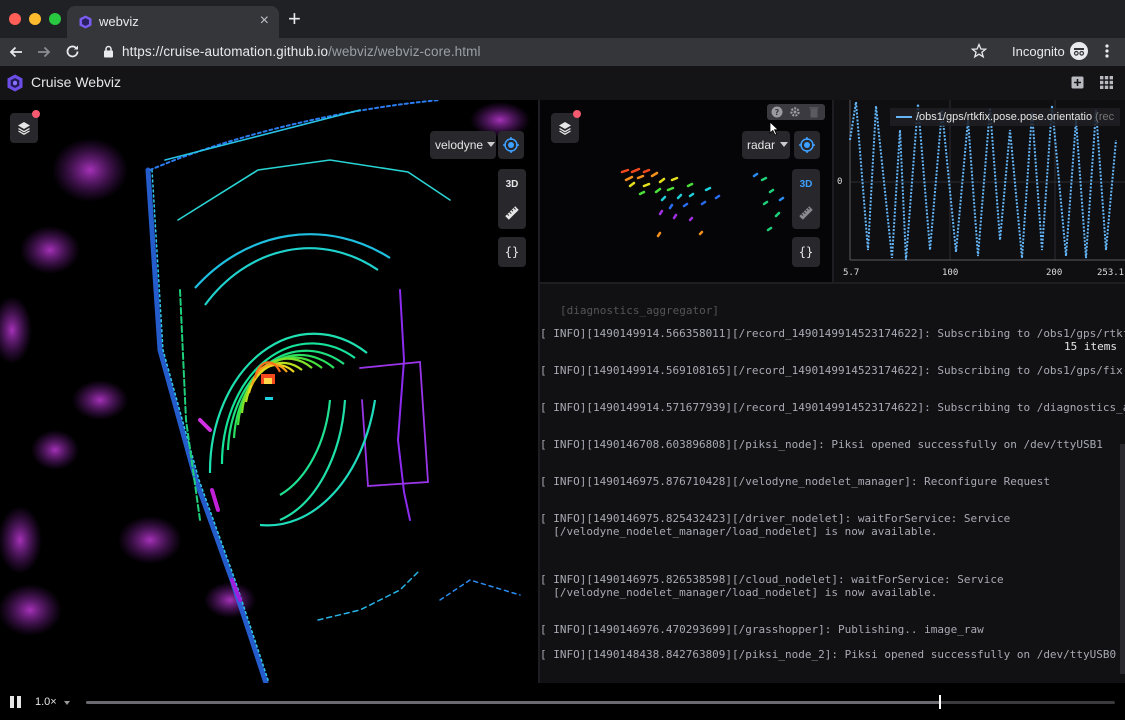  What do you see at coordinates (940, 702) in the screenshot?
I see `playback-scrubber` at bounding box center [940, 702].